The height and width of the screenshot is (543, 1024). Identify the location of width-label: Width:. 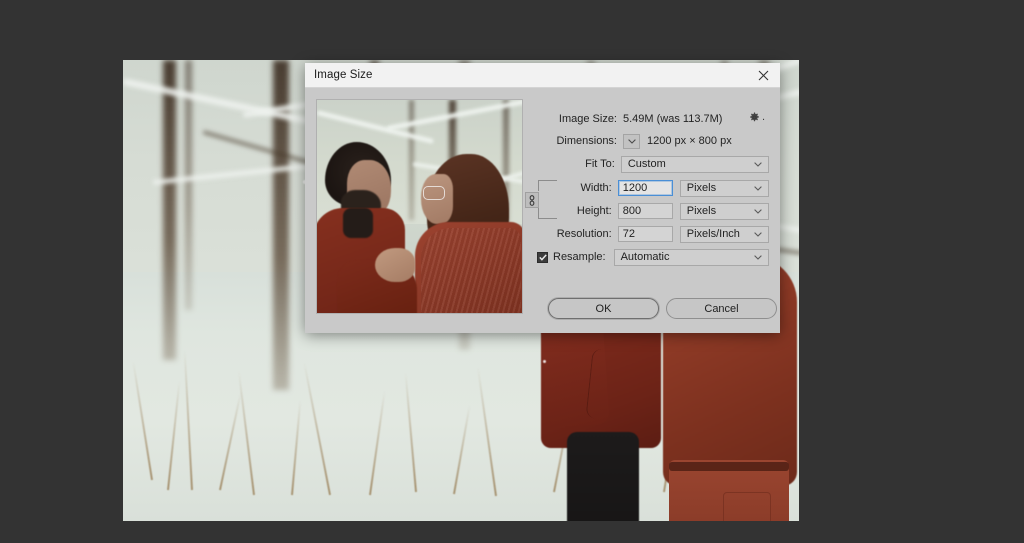
(596, 188).